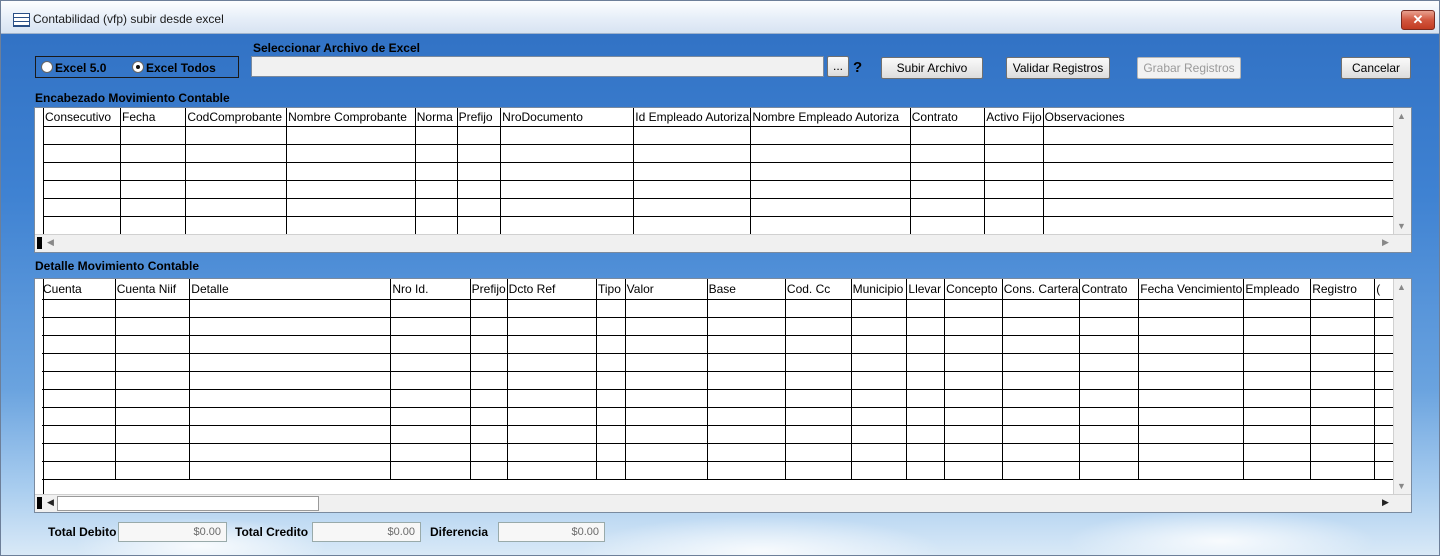 This screenshot has height=556, width=1440. Describe the element at coordinates (1401, 486) in the screenshot. I see `scroll-down-icon: ▼` at that location.